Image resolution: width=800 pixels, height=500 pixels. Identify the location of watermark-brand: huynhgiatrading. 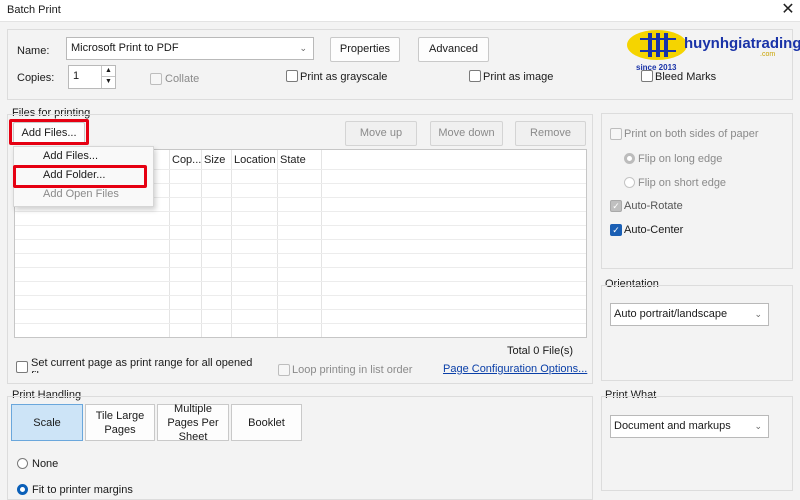
(742, 43).